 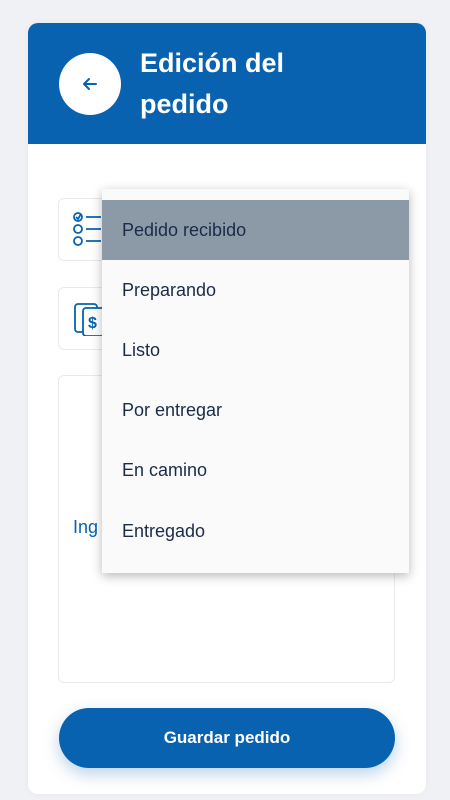 I want to click on notes-placeholder: Ing, so click(x=86, y=527).